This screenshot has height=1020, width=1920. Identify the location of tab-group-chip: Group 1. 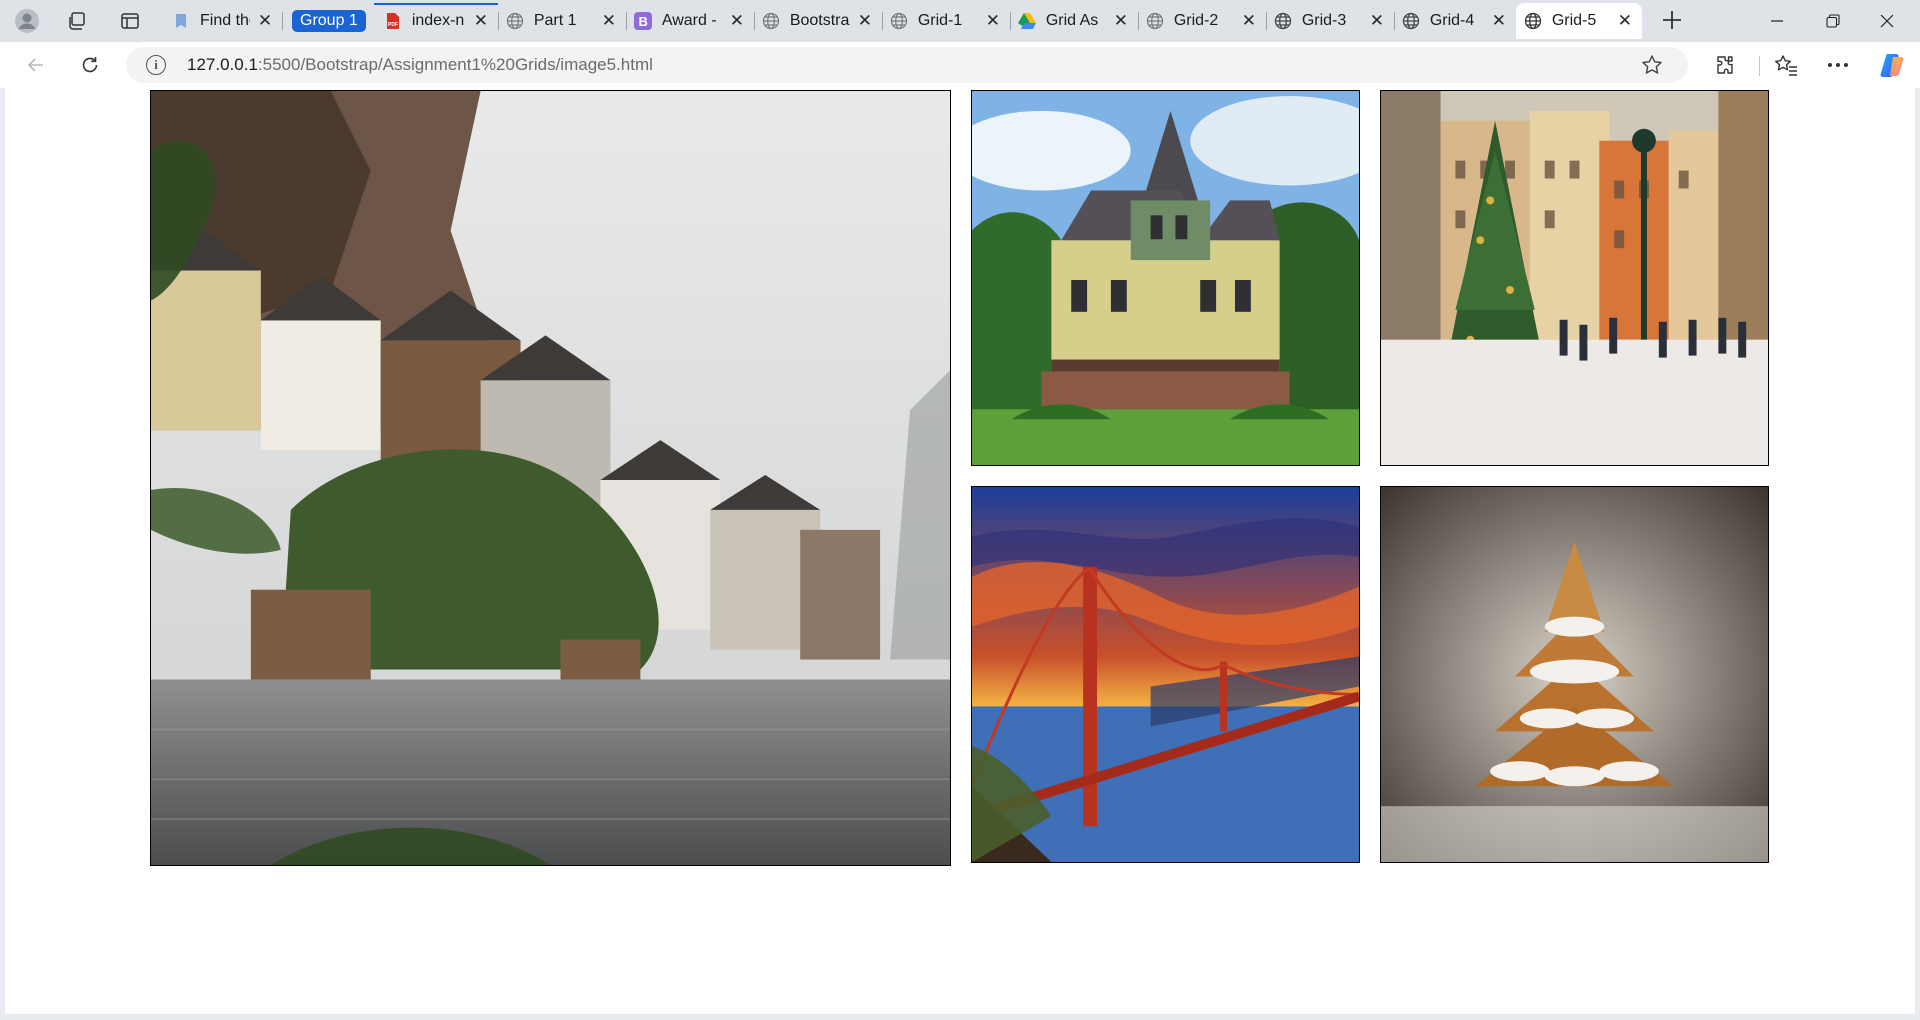
(329, 21).